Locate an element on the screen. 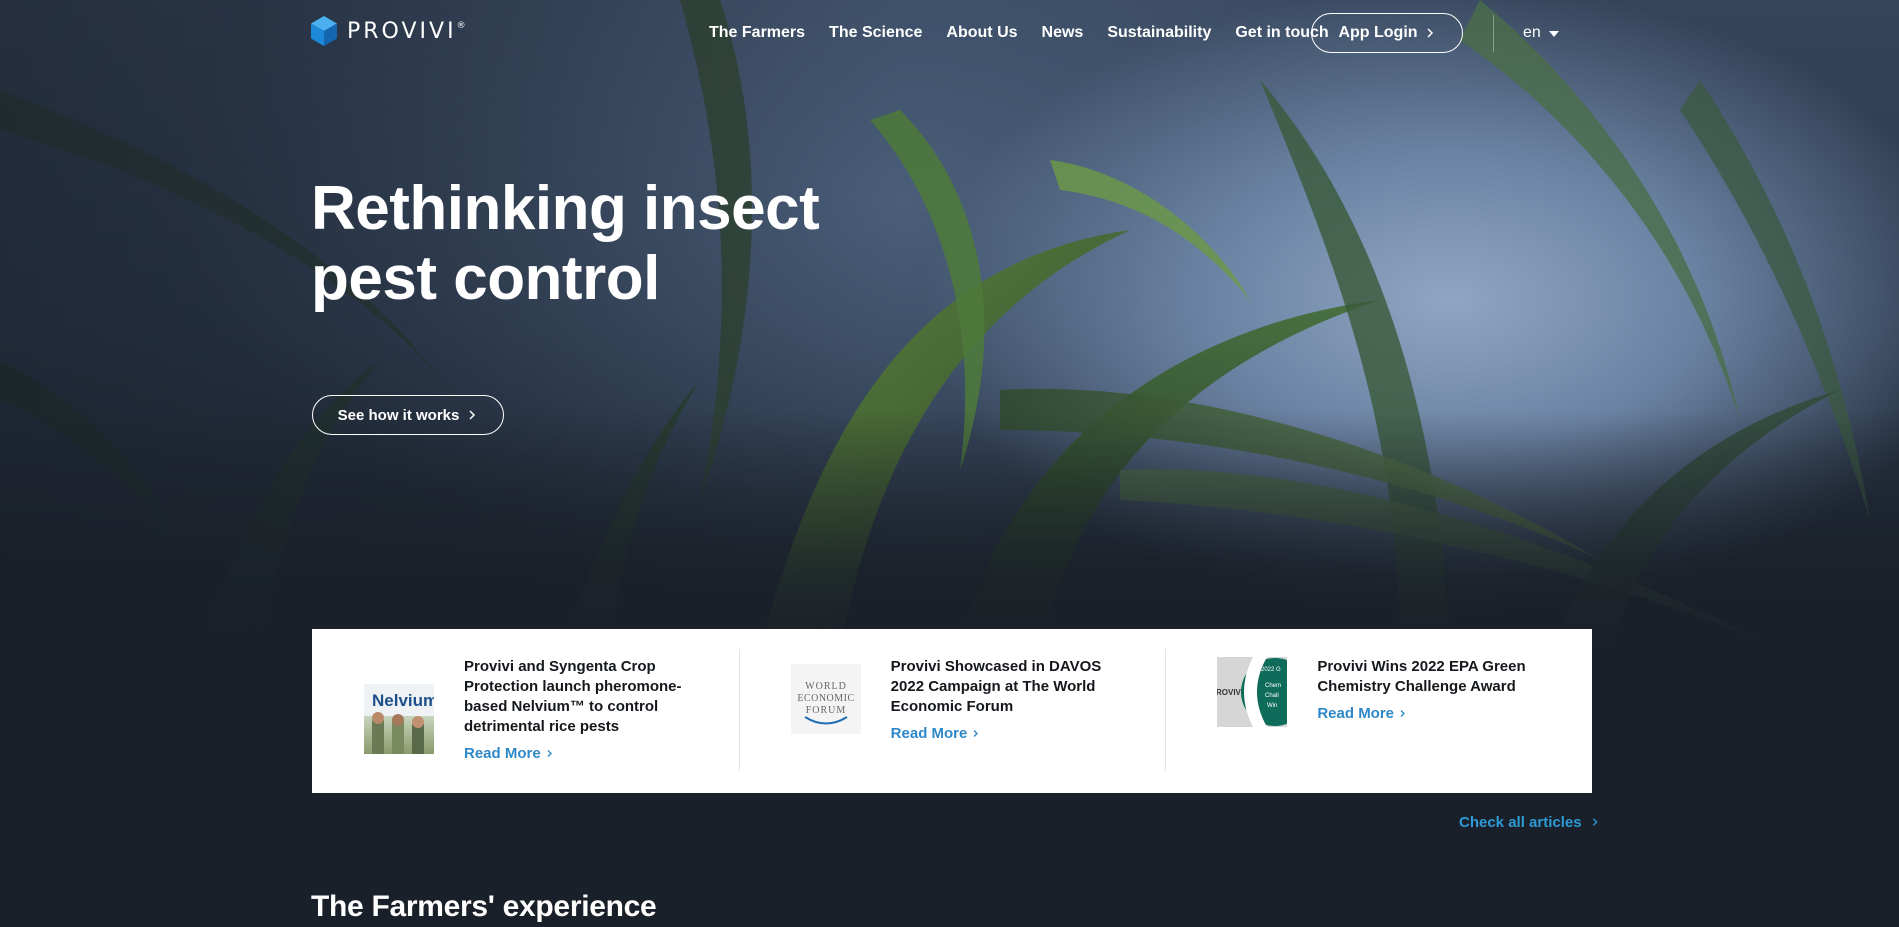  wef-thumbnail: WORLD ECONOMIC FORUM is located at coordinates (825, 699).